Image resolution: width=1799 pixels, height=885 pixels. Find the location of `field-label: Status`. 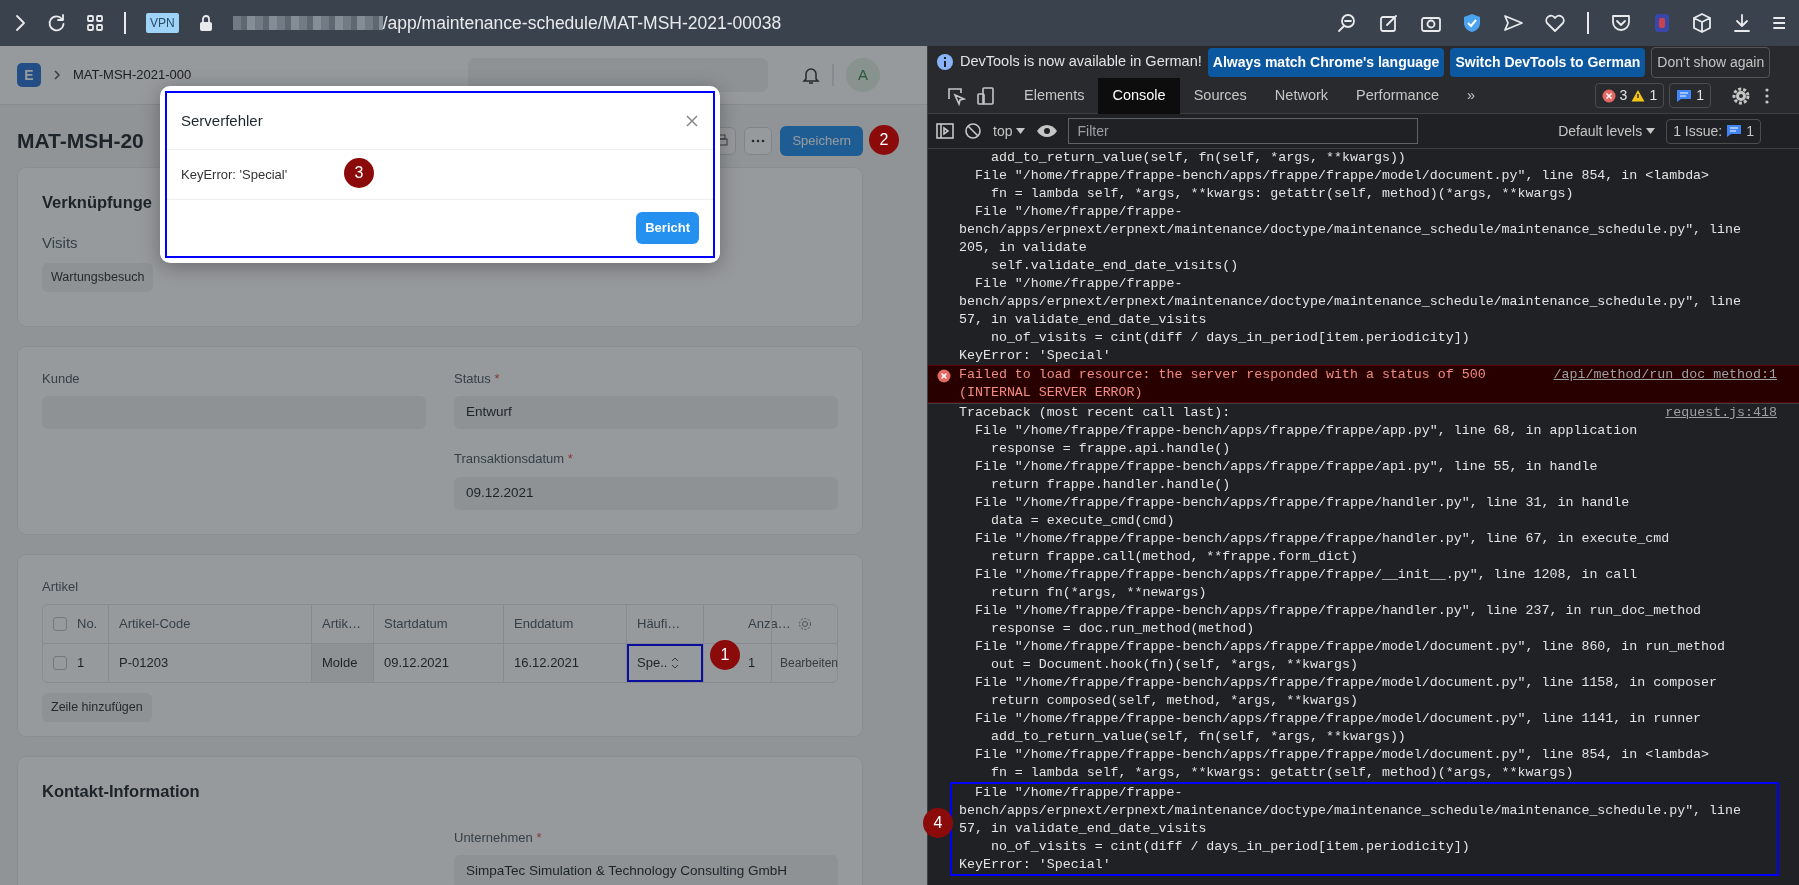

field-label: Status is located at coordinates (472, 378).